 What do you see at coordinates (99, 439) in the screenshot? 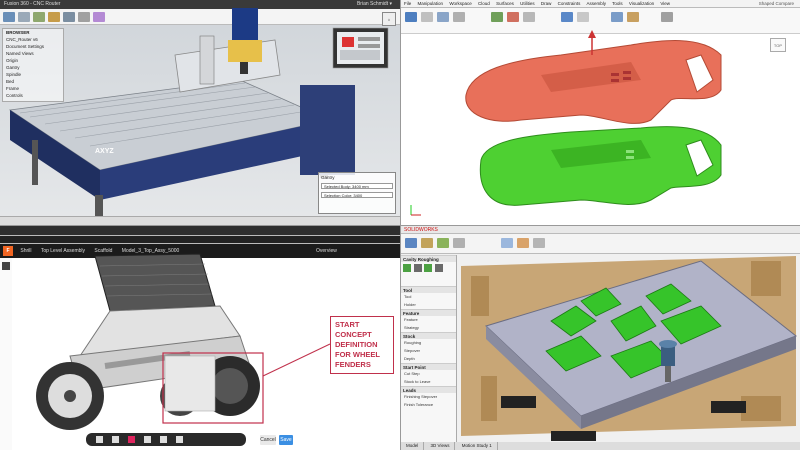
I see `pen-tool-icon` at bounding box center [99, 439].